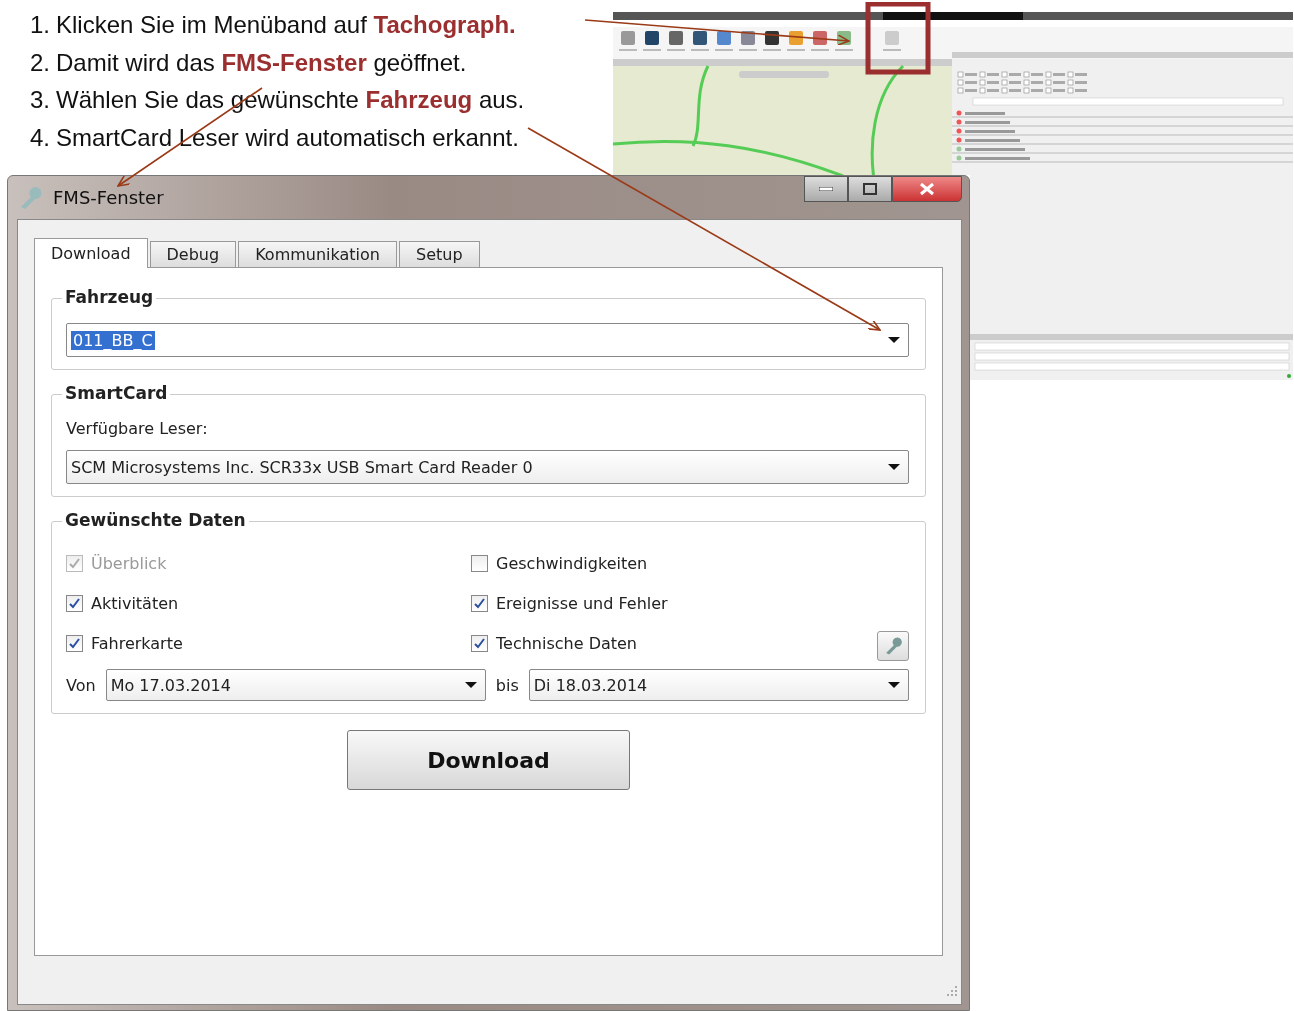 This screenshot has width=1294, height=1011. What do you see at coordinates (137, 428) in the screenshot?
I see `field-label: Verfügbare Leser:` at bounding box center [137, 428].